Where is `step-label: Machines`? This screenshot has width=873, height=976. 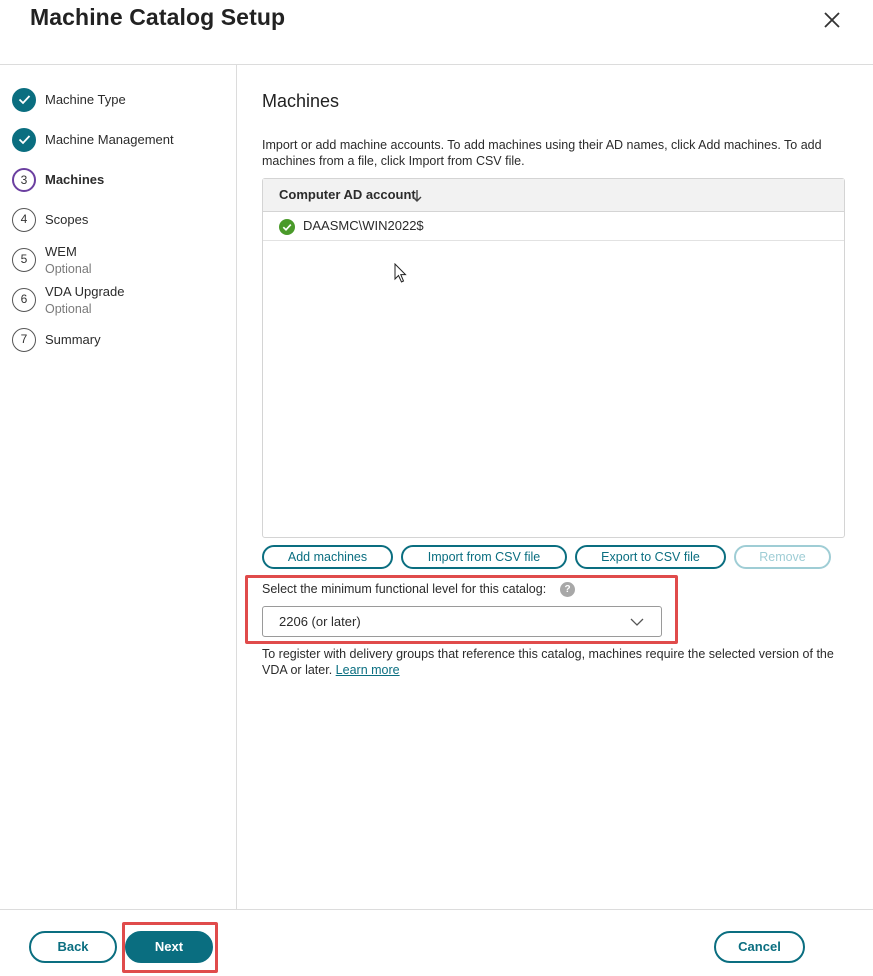
step-label: Machines is located at coordinates (75, 179).